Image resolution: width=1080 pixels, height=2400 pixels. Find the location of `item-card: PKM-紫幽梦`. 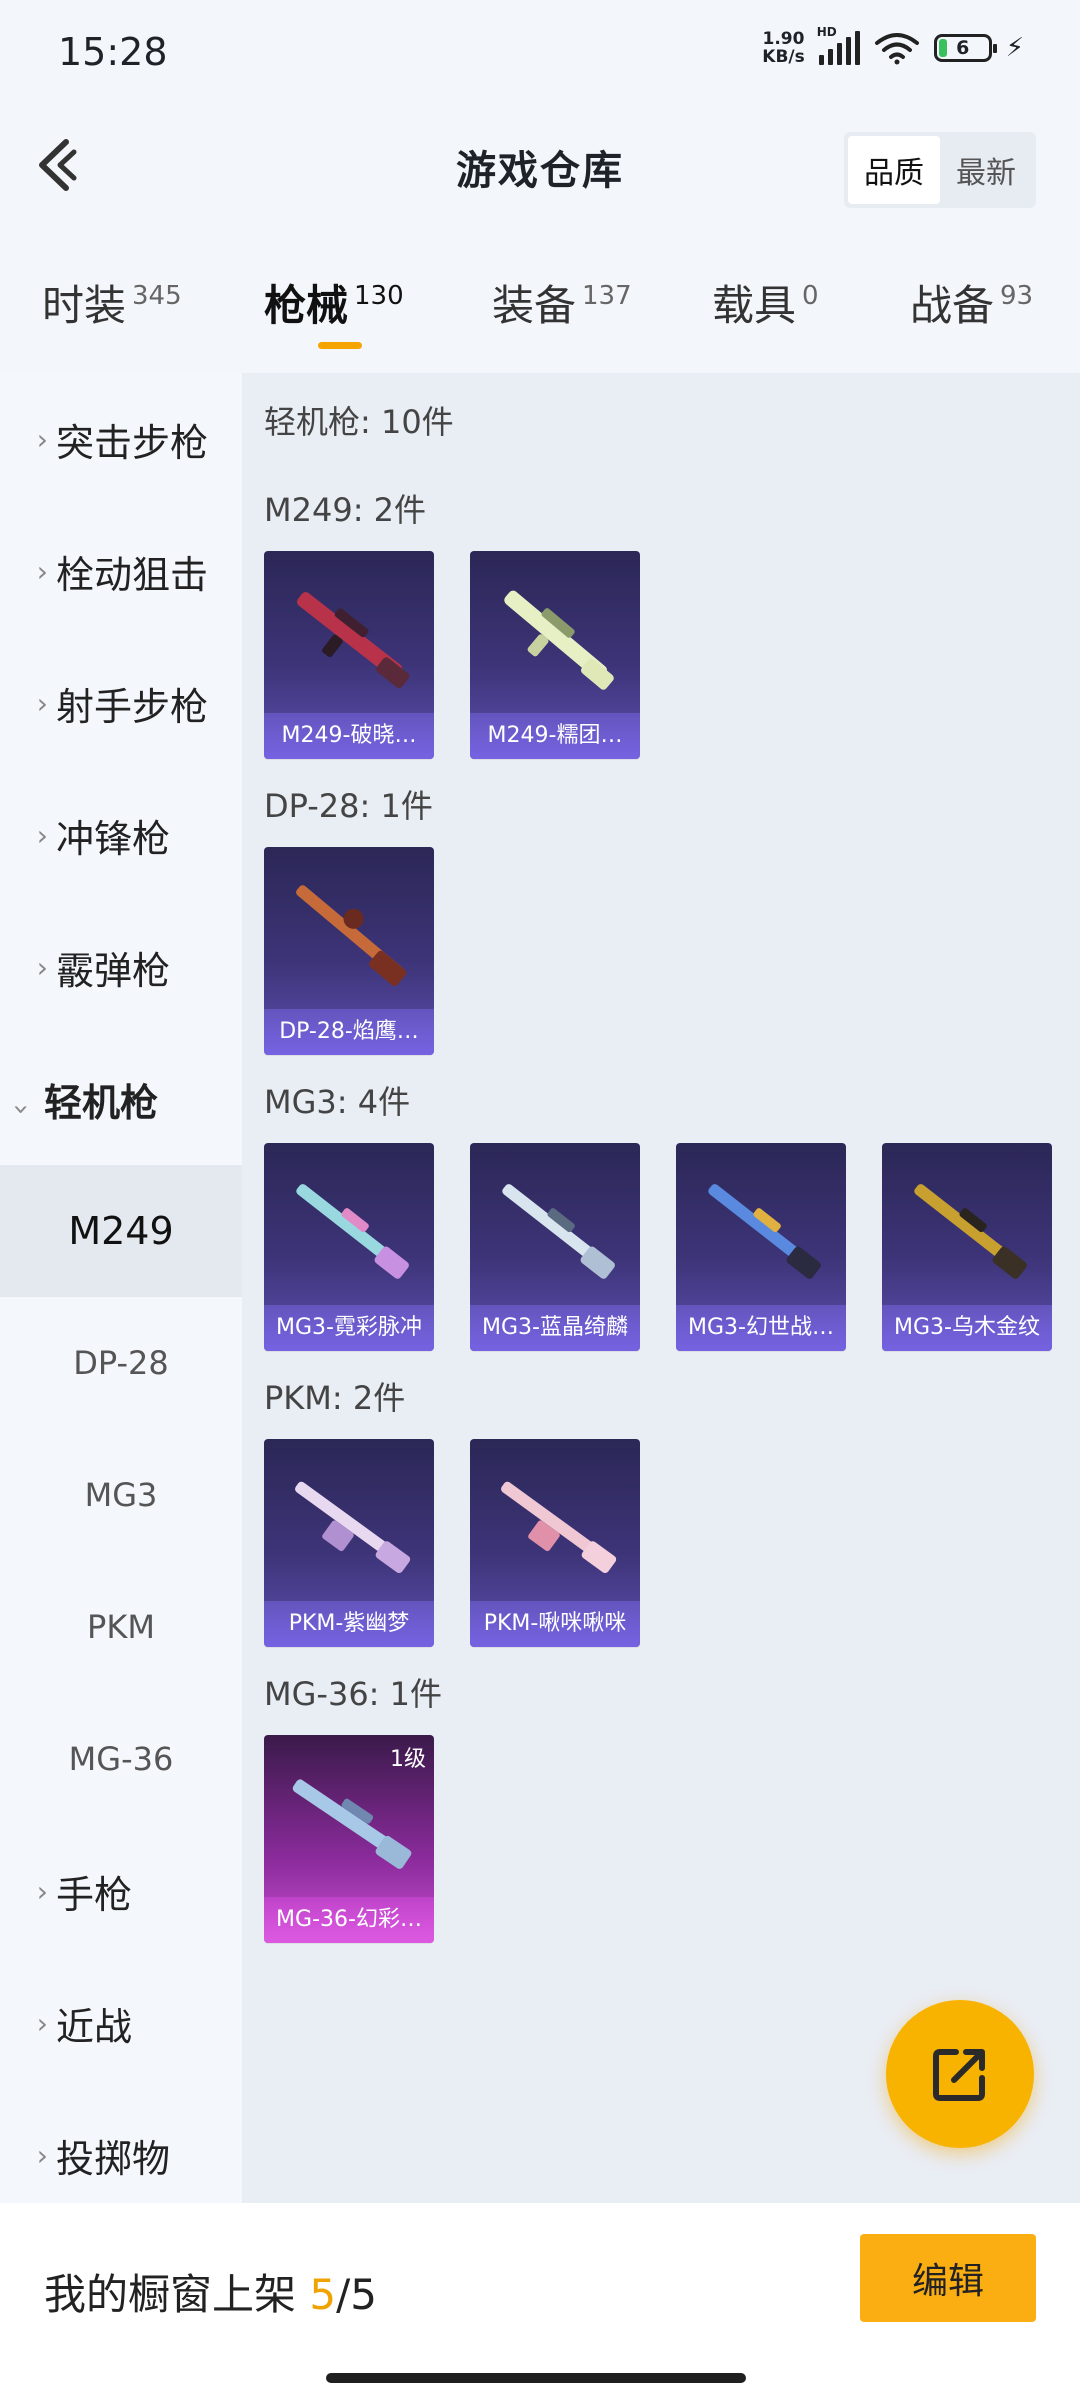

item-card: PKM-紫幽梦 is located at coordinates (349, 1543).